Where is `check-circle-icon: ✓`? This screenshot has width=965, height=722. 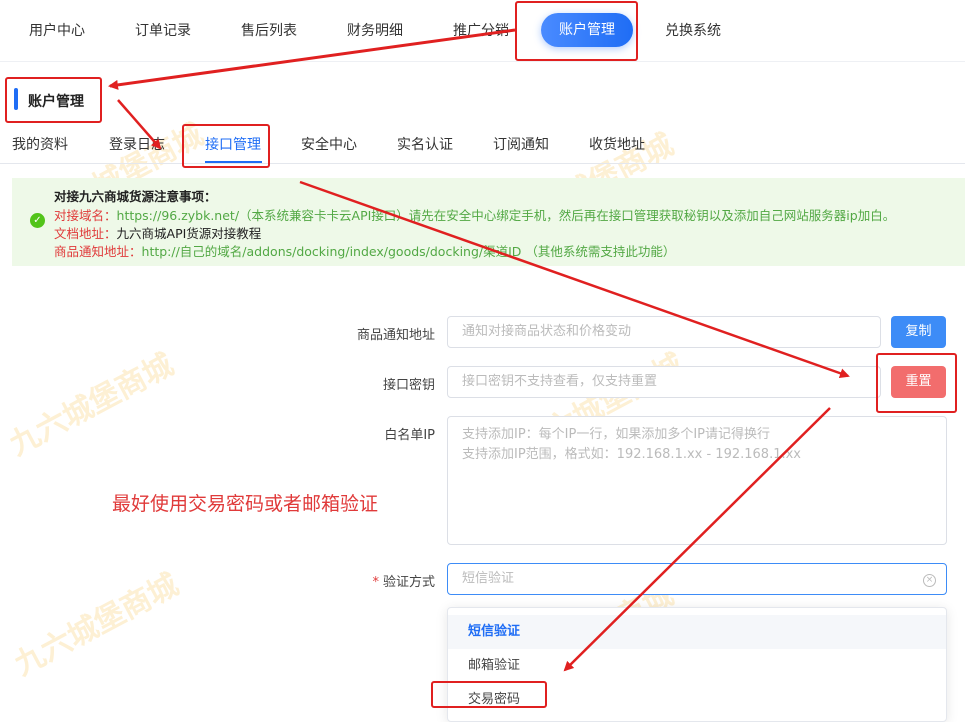
check-circle-icon: ✓ is located at coordinates (37, 220).